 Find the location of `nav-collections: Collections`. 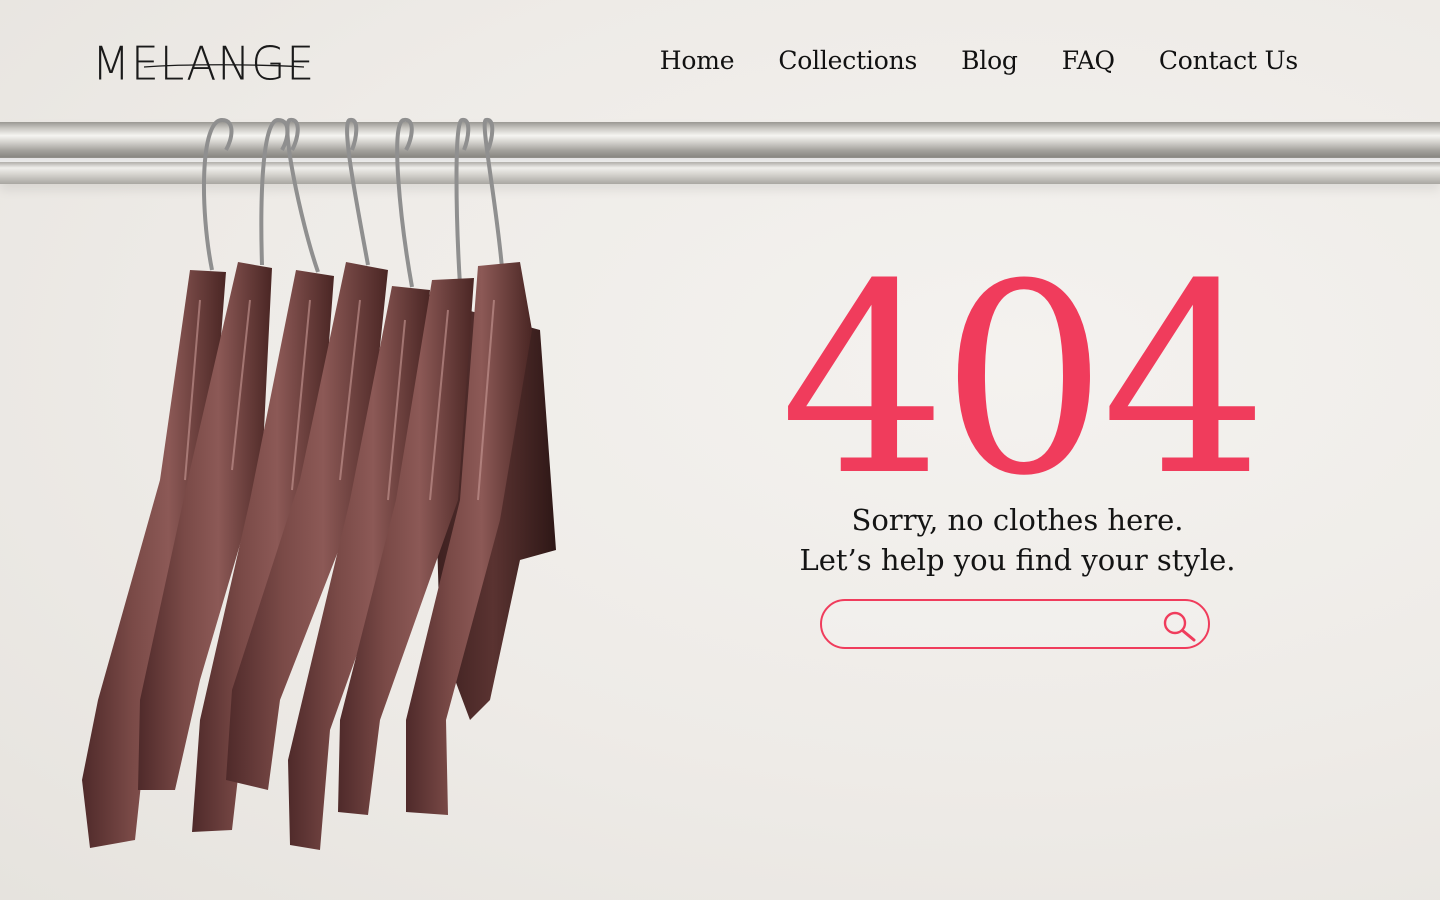

nav-collections: Collections is located at coordinates (847, 60).